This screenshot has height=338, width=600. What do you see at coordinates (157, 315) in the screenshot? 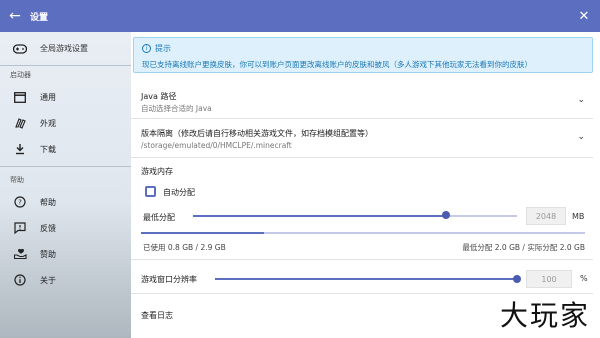
I see `view-log-label: 查看日志` at bounding box center [157, 315].